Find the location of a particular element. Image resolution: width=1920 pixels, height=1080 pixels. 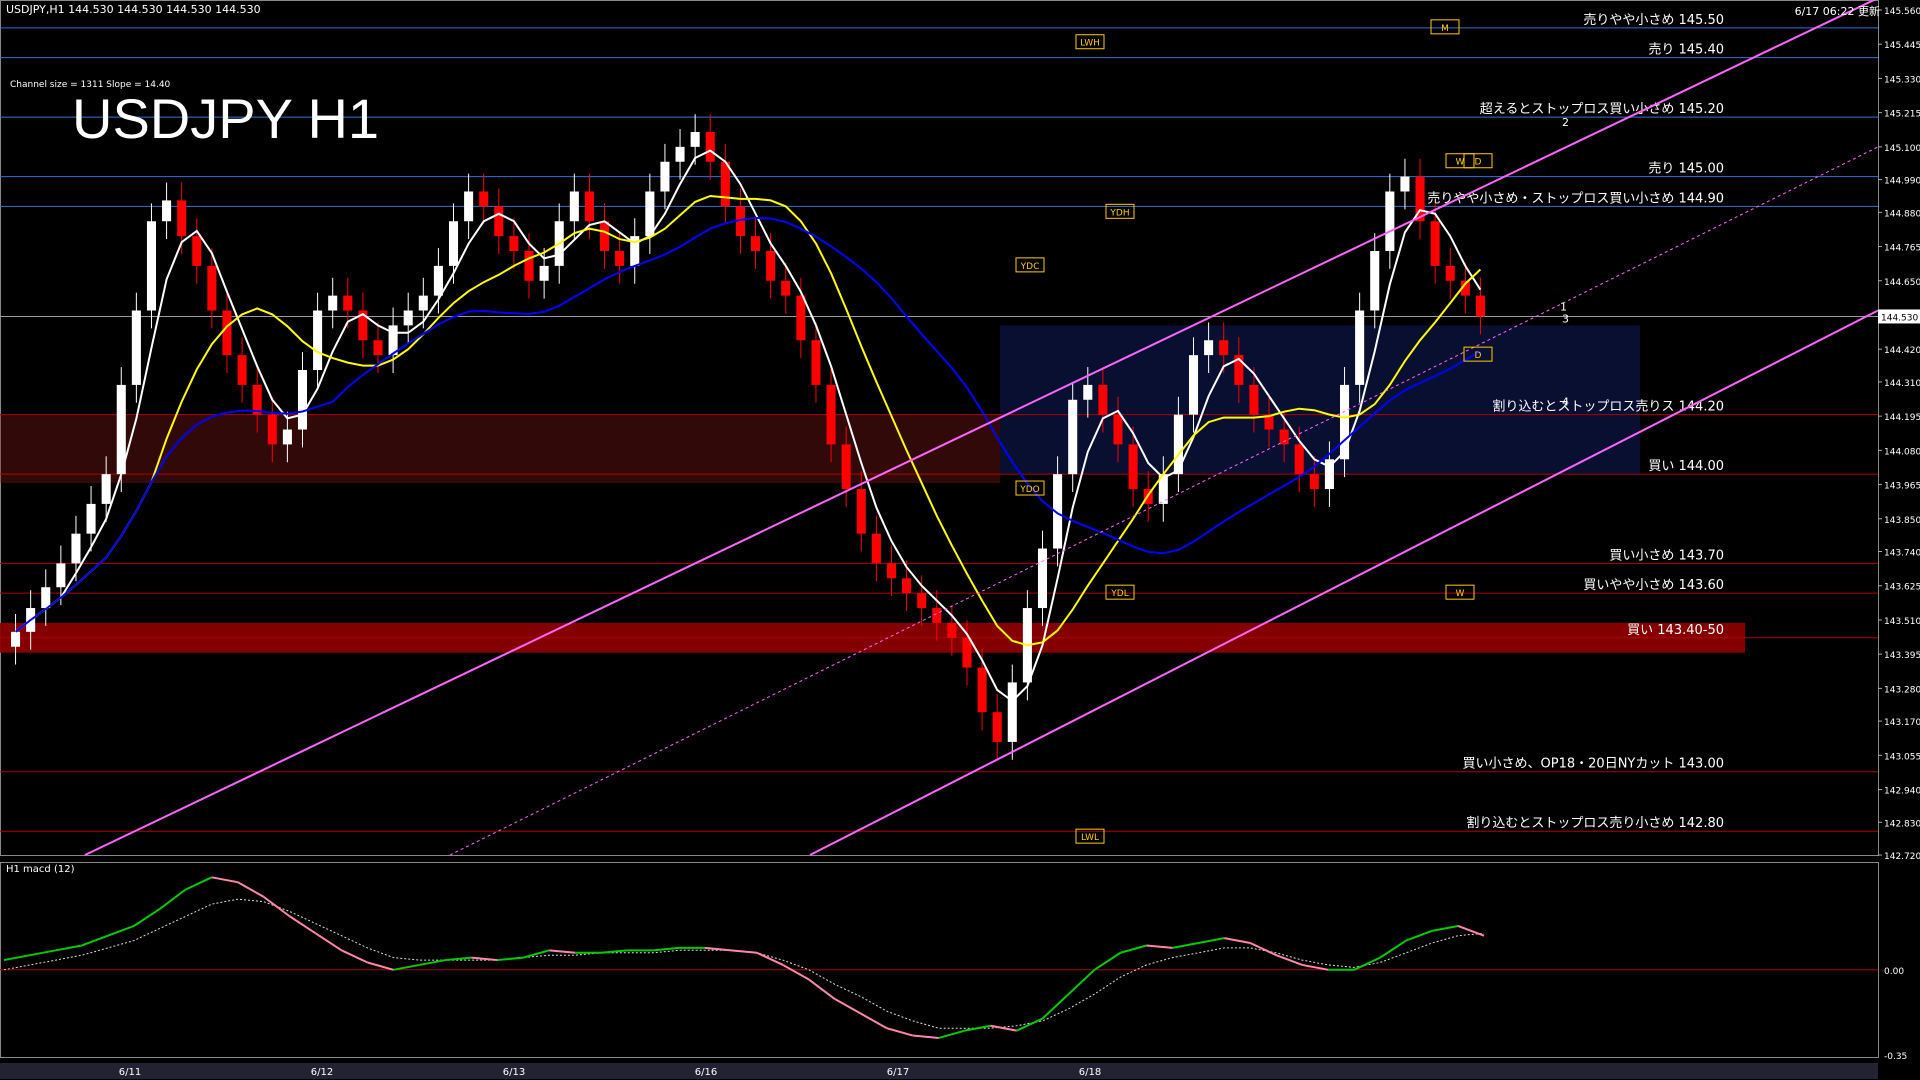

macd-title: H1 macd (12) is located at coordinates (40, 869).